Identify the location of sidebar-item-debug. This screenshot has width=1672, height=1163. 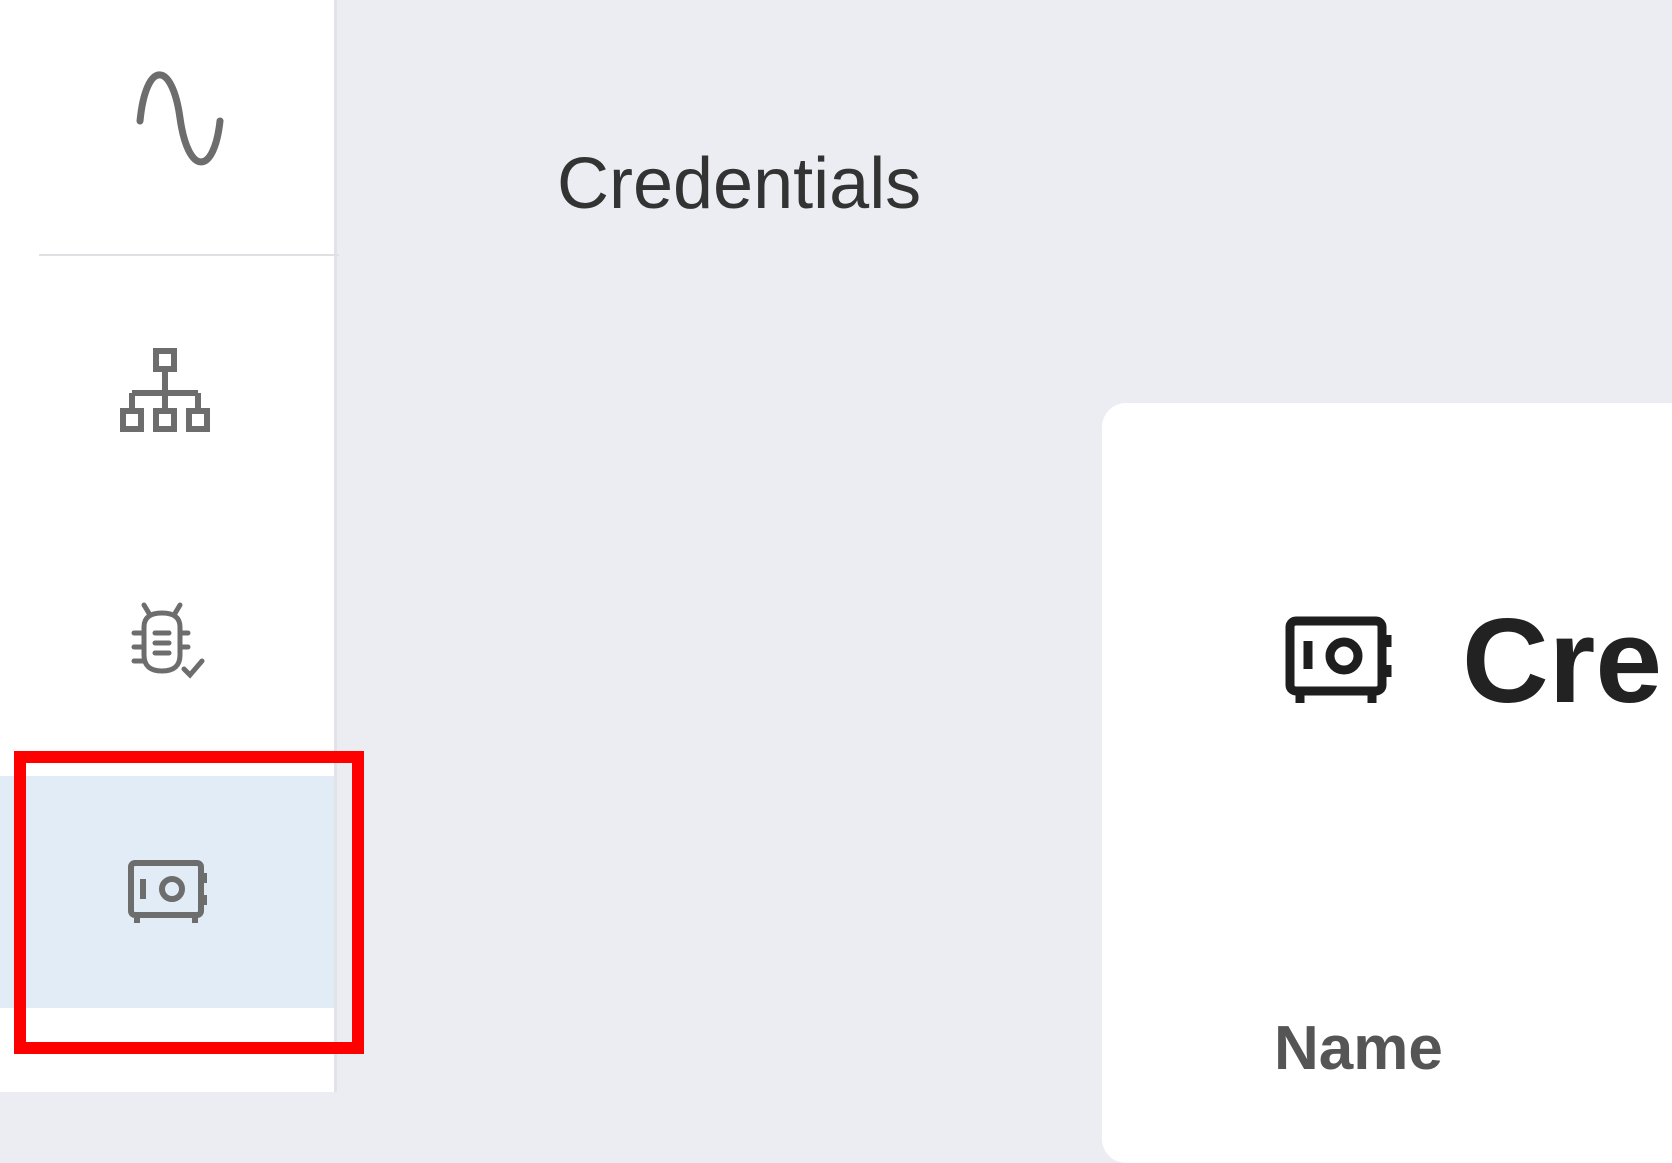
(167, 642).